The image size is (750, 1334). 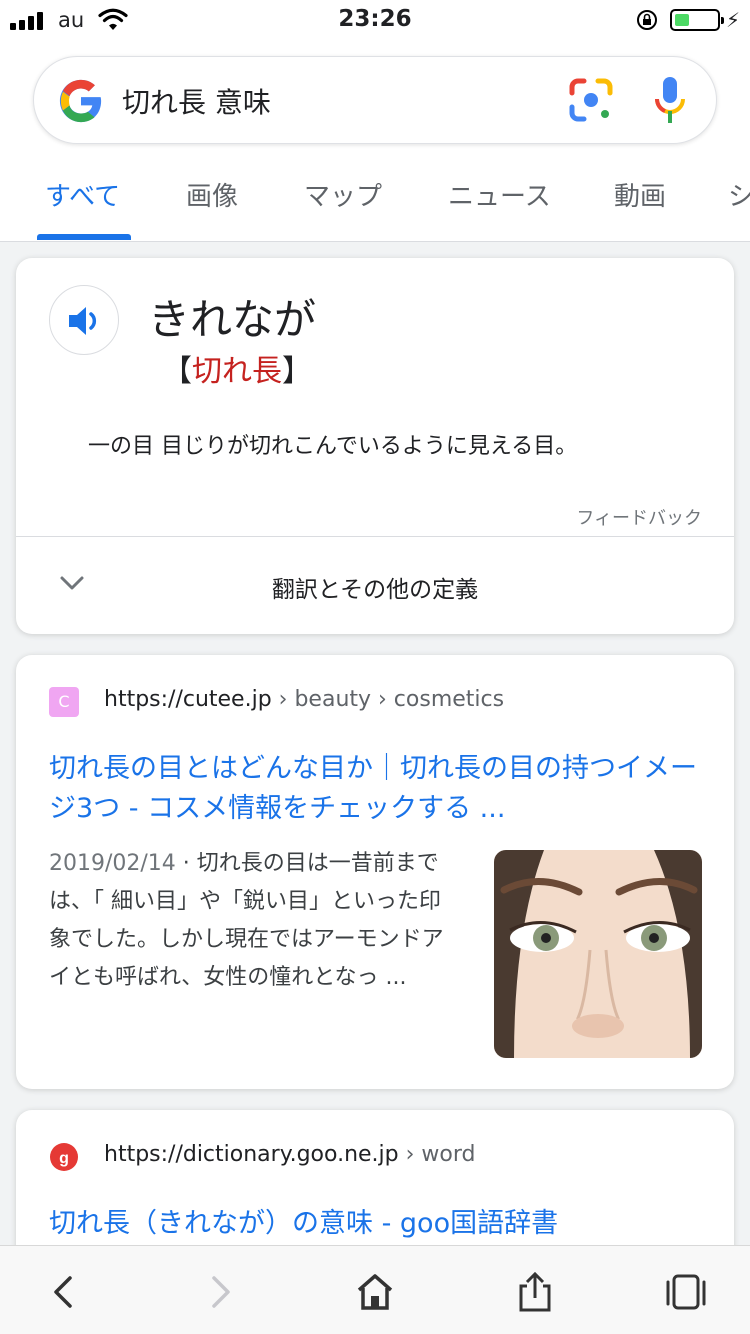 I want to click on google-g-icon, so click(x=80, y=101).